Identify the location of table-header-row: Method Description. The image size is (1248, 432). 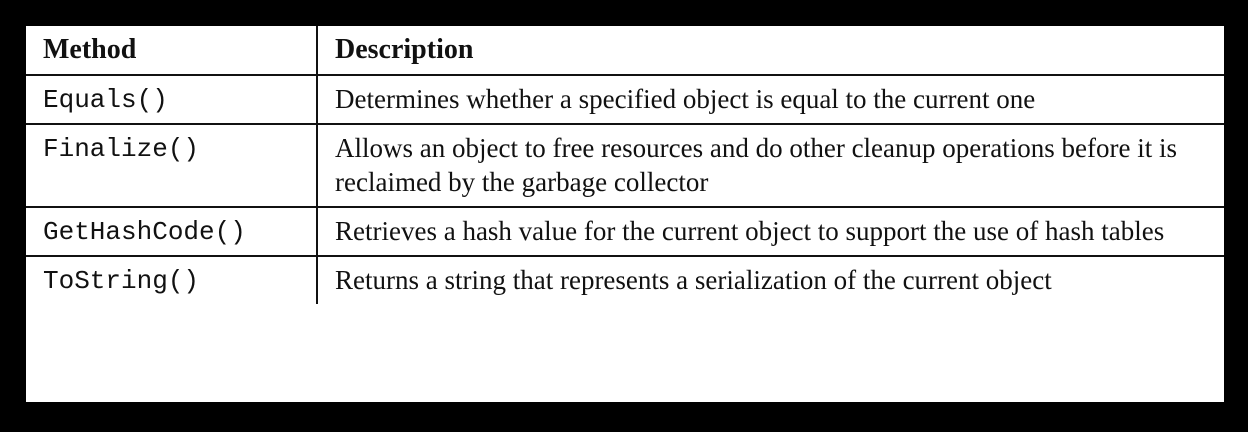
(625, 51).